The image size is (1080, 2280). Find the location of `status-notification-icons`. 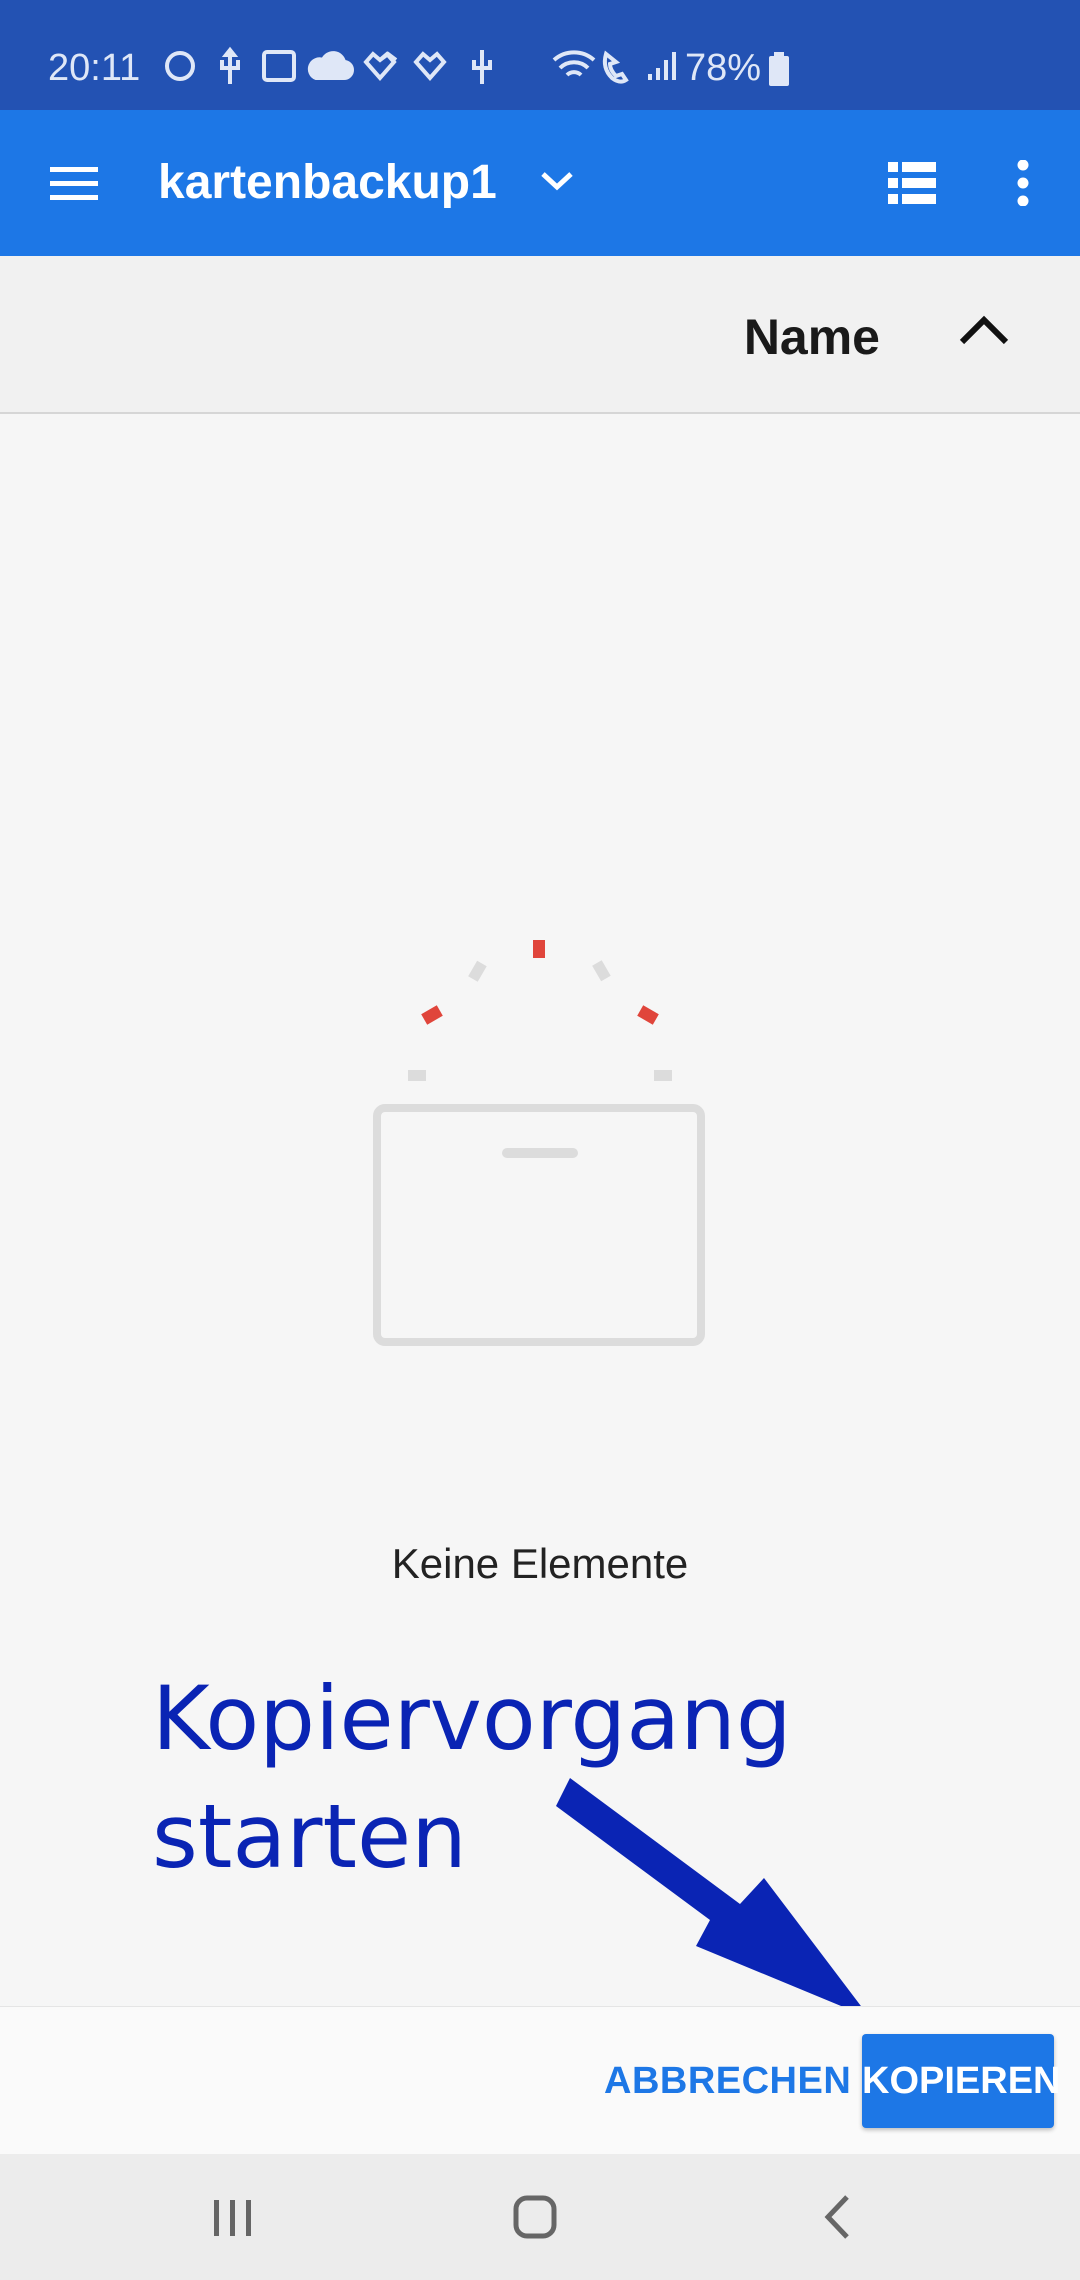

status-notification-icons is located at coordinates (328, 65).